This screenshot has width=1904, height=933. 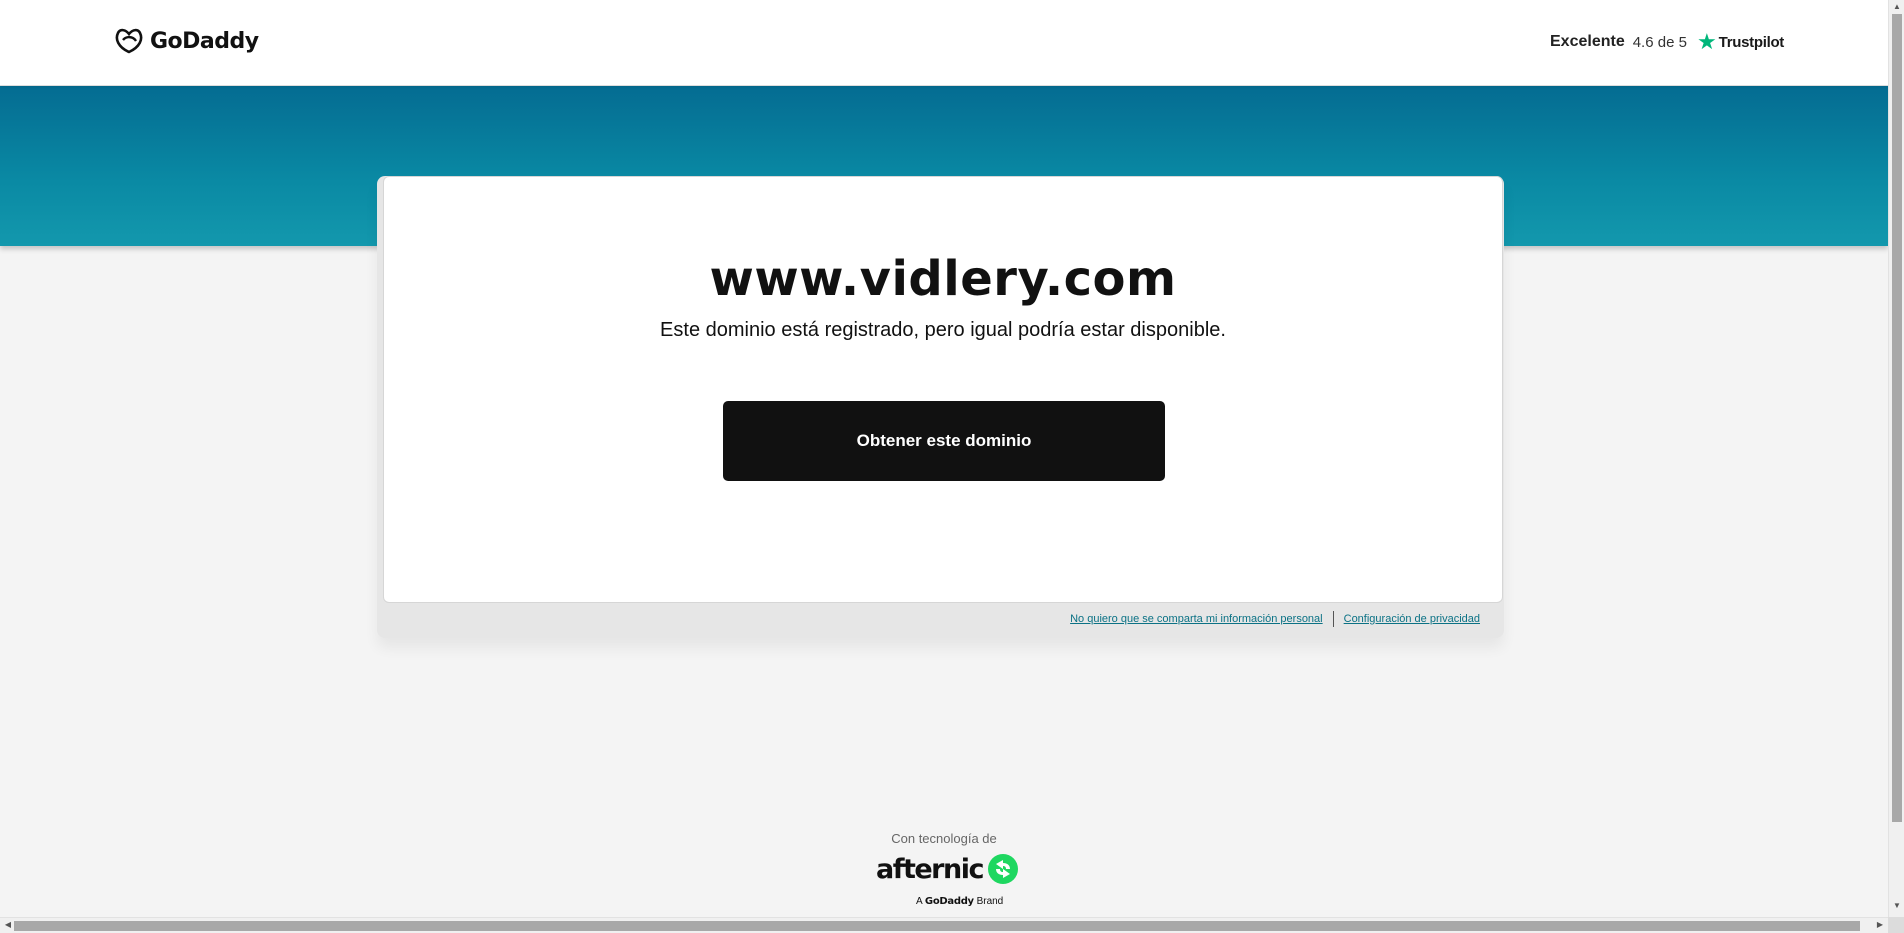 I want to click on horizontal-scroll-thumb, so click(x=937, y=926).